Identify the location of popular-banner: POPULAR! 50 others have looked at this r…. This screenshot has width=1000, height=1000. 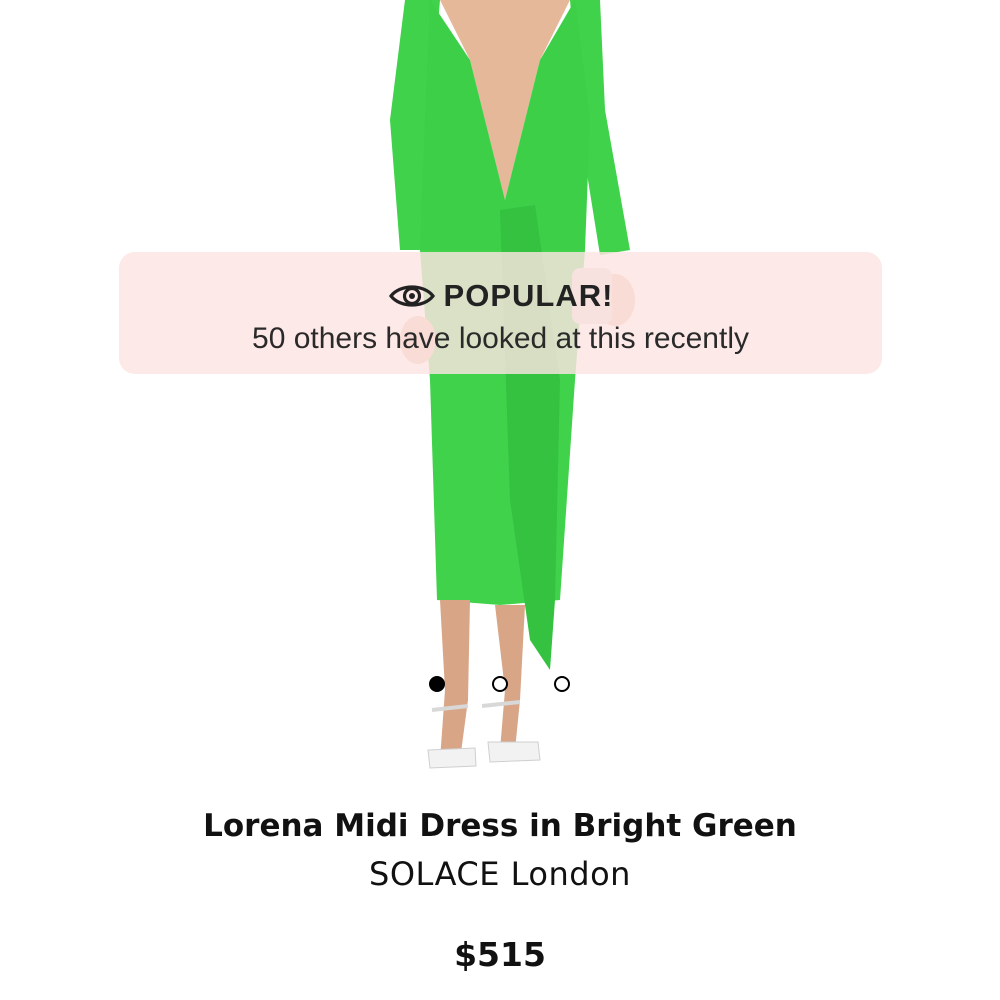
(500, 313).